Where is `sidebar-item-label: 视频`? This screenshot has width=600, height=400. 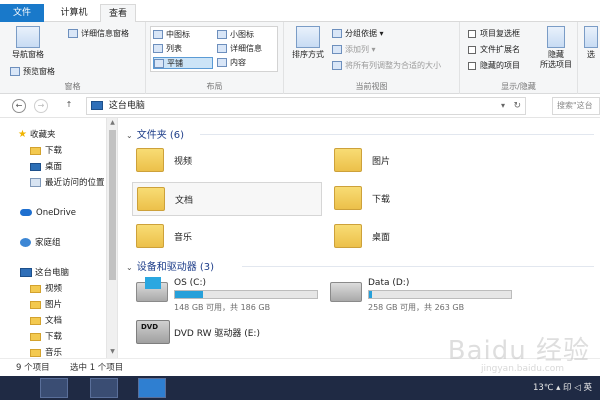 sidebar-item-label: 视频 is located at coordinates (54, 289).